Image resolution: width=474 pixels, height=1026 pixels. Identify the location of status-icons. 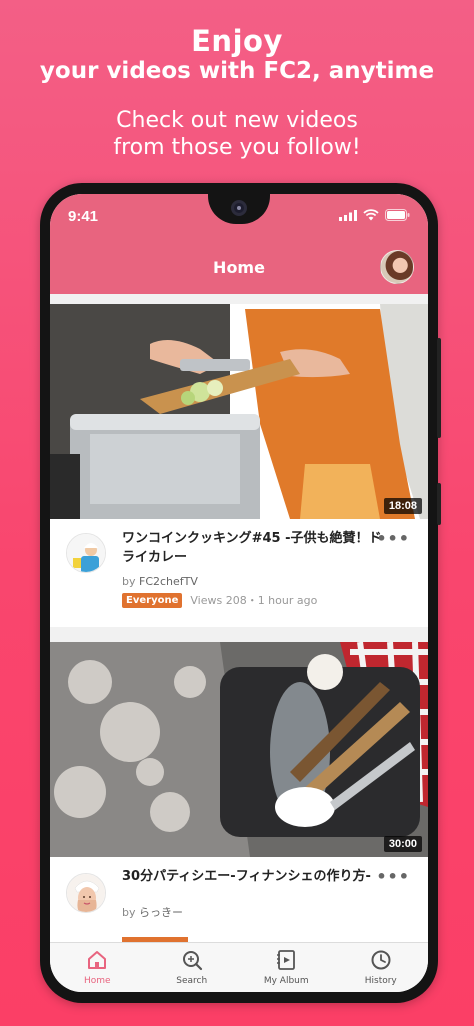
(374, 215).